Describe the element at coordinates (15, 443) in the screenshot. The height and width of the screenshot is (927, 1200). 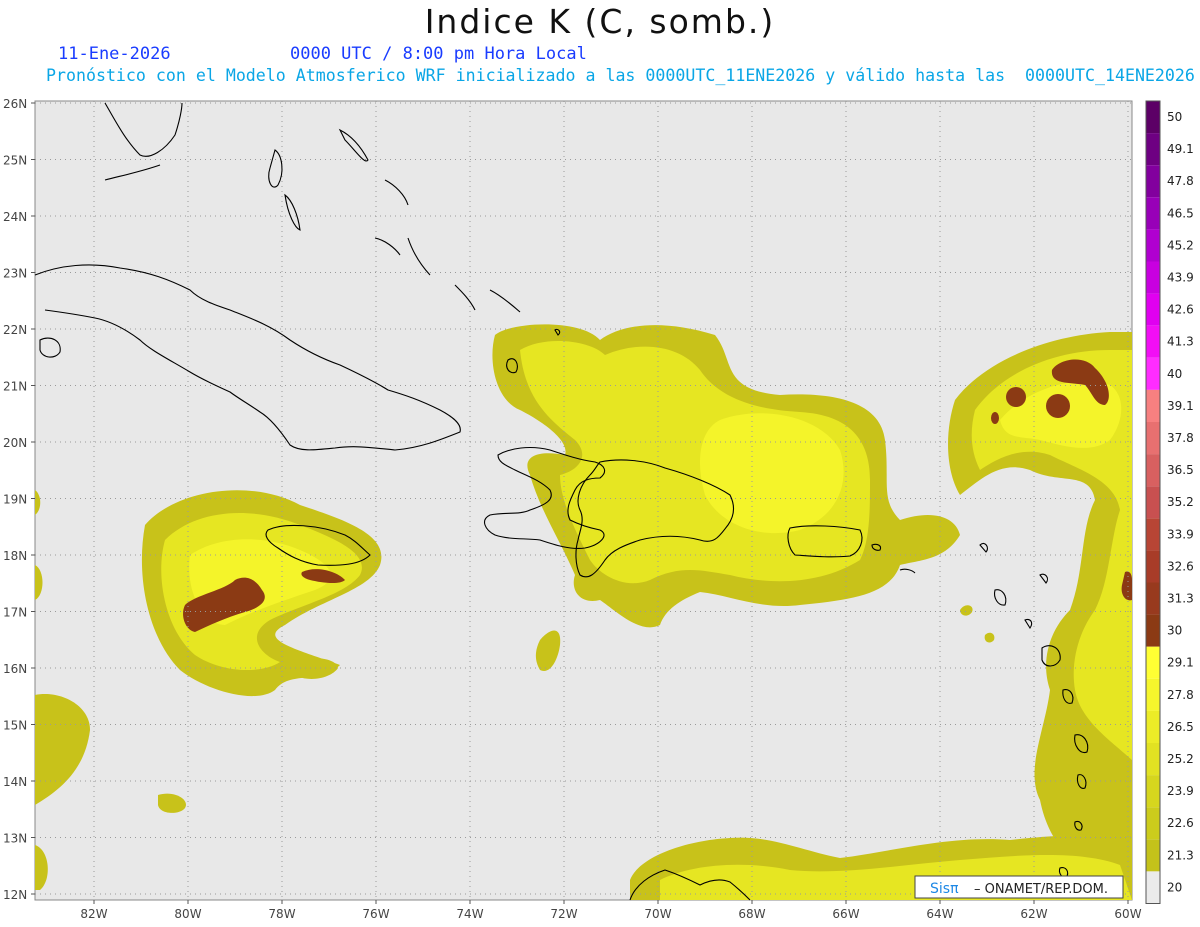
I see `lat-label: 20N` at that location.